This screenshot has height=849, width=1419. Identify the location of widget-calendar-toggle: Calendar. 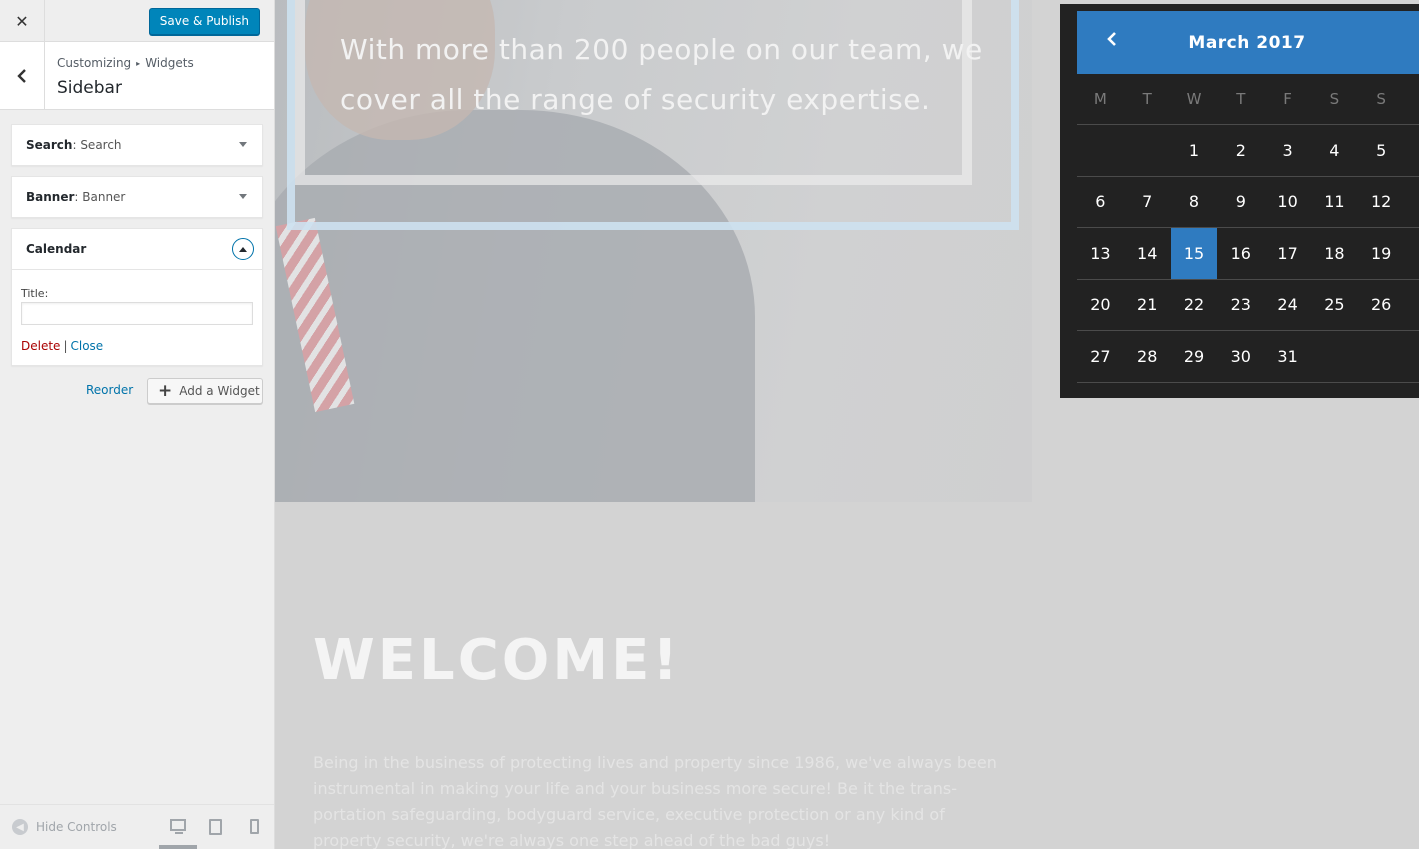
(137, 249).